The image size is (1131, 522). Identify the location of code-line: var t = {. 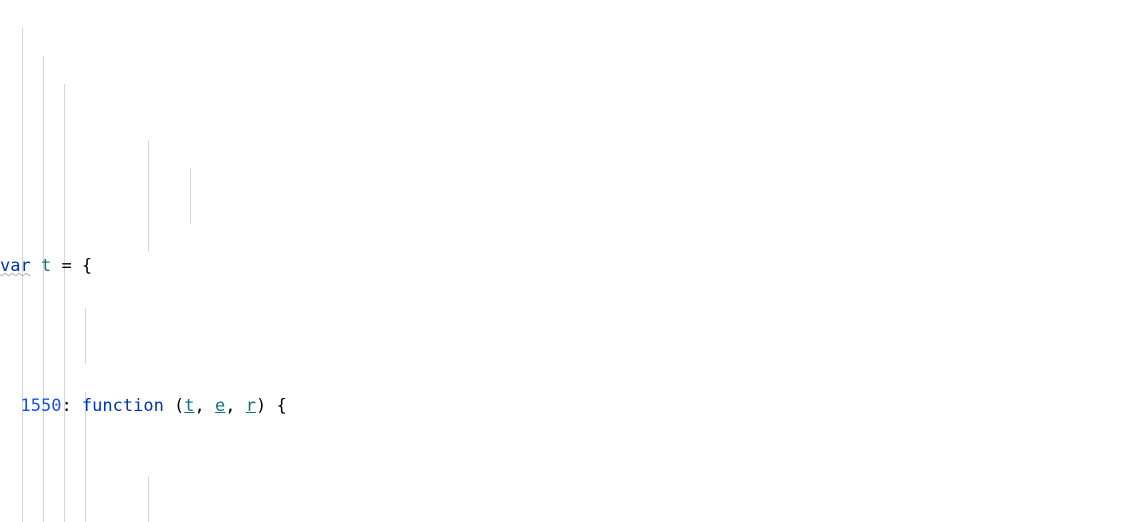
(565, 266).